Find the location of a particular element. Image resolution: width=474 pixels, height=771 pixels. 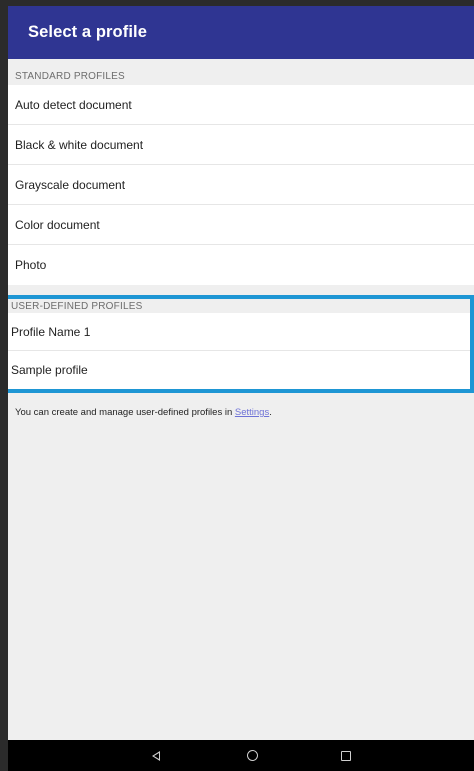

back-icon is located at coordinates (156, 755).